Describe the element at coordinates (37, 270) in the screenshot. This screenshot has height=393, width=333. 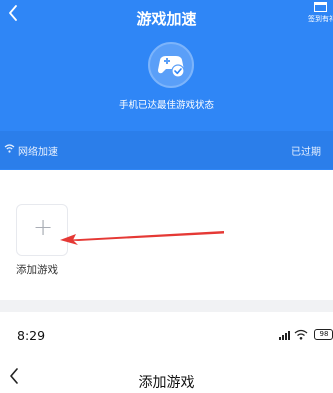
I see `add-game-label: 添加游戏` at that location.